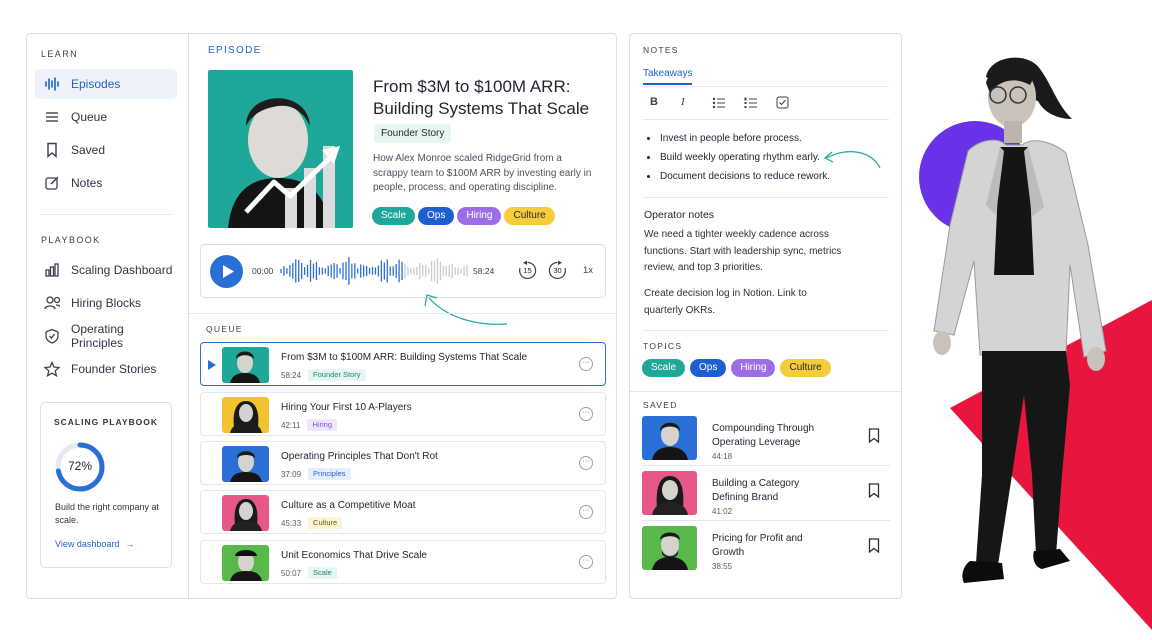 The image size is (1152, 640). I want to click on takeaway-item: Build weekly operating rhythm early., so click(738, 157).